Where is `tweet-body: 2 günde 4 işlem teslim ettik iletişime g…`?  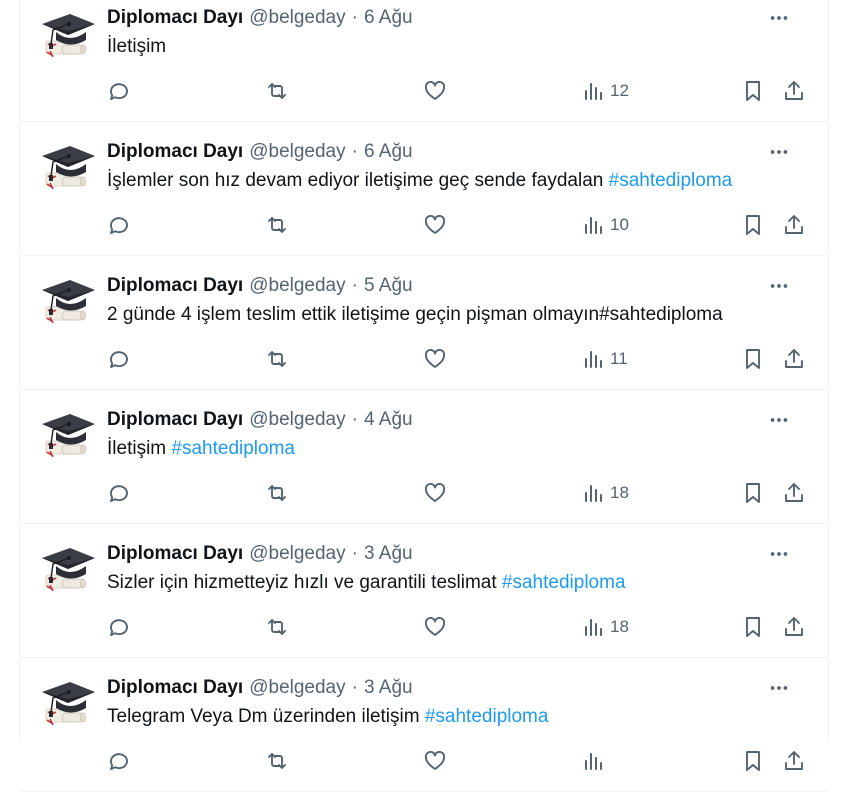 tweet-body: 2 günde 4 işlem teslim ettik iletişime g… is located at coordinates (415, 314).